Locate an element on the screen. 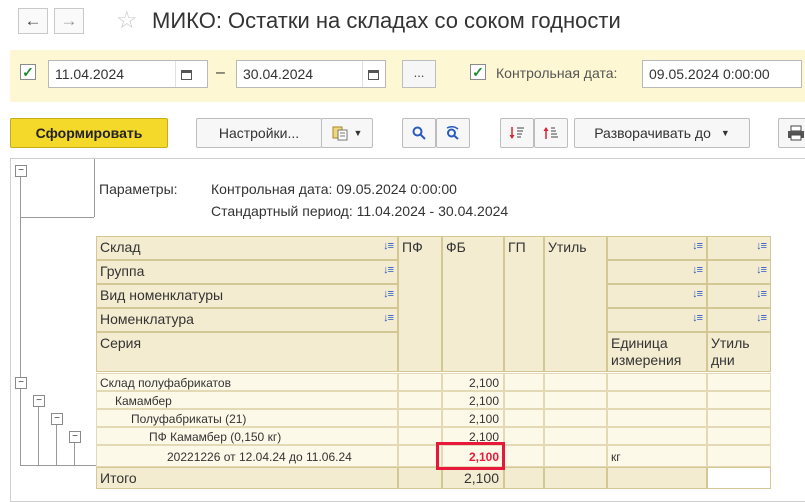 The height and width of the screenshot is (502, 805). header-util-days-sort-2: ↓≡ is located at coordinates (739, 272).